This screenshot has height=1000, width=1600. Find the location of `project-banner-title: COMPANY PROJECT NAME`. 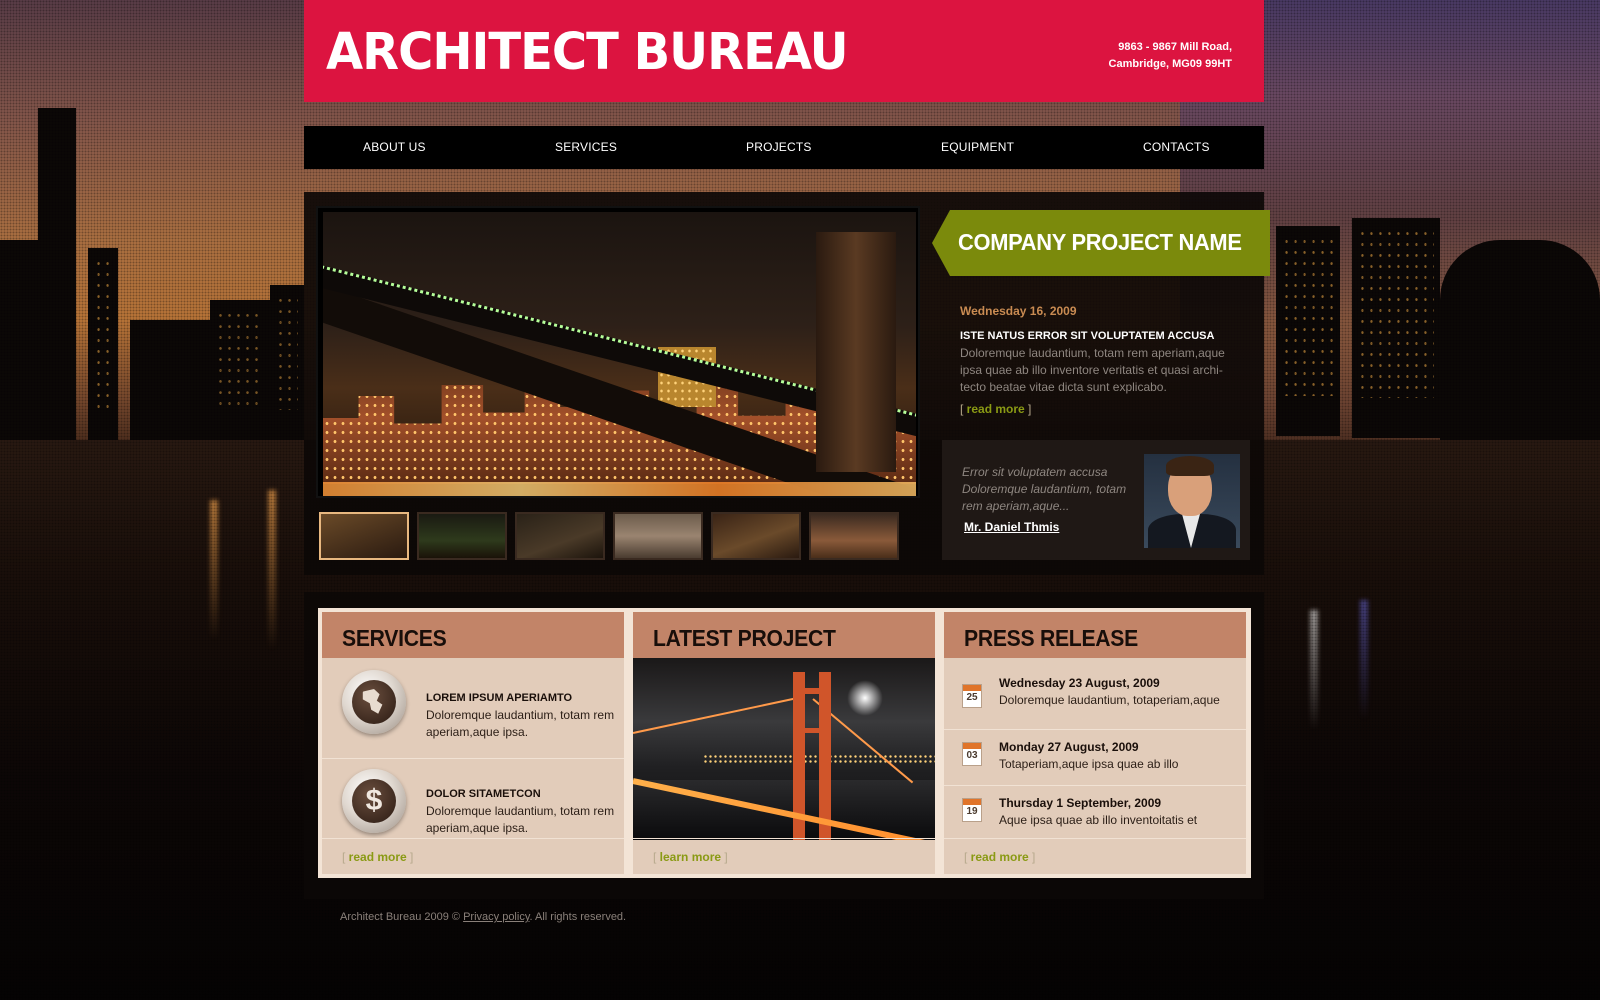

project-banner-title: COMPANY PROJECT NAME is located at coordinates (1100, 242).